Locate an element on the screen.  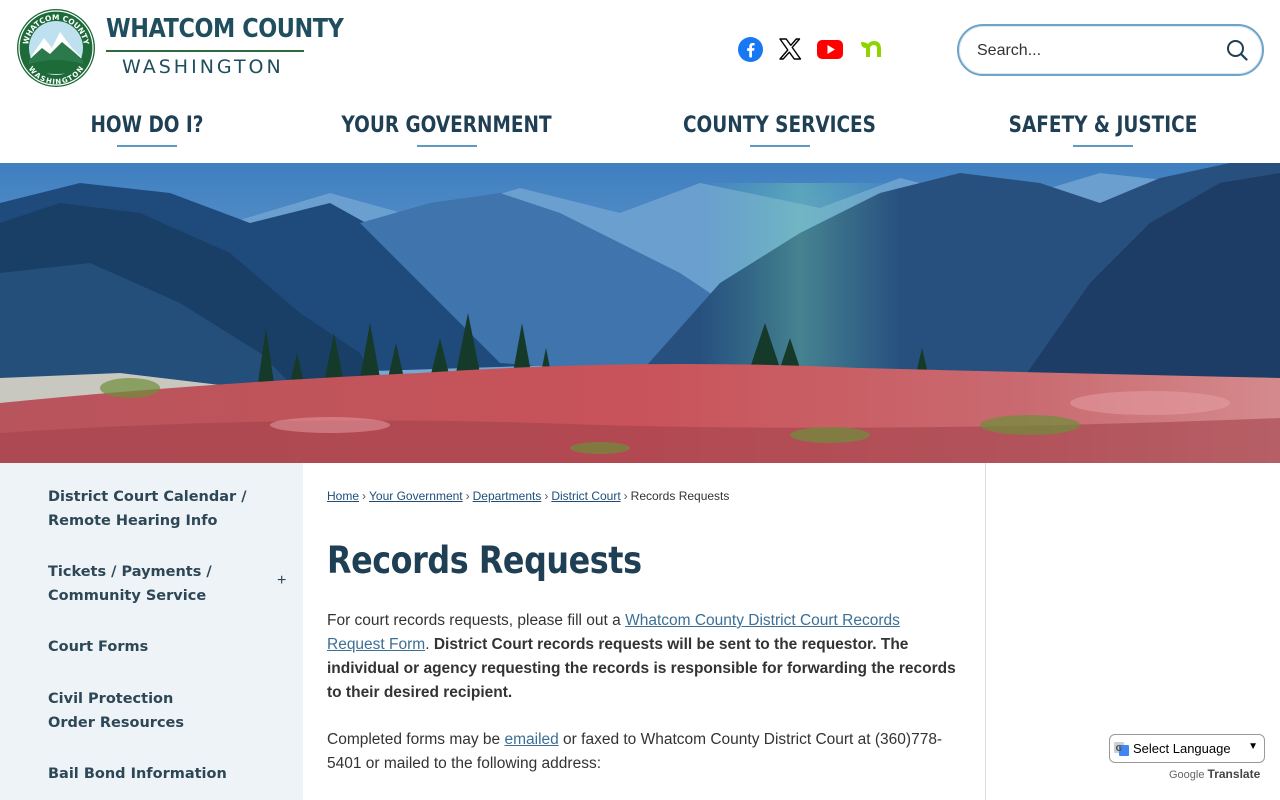
nav-safety-justice: SAFETY & JUSTICE is located at coordinates (1103, 133).